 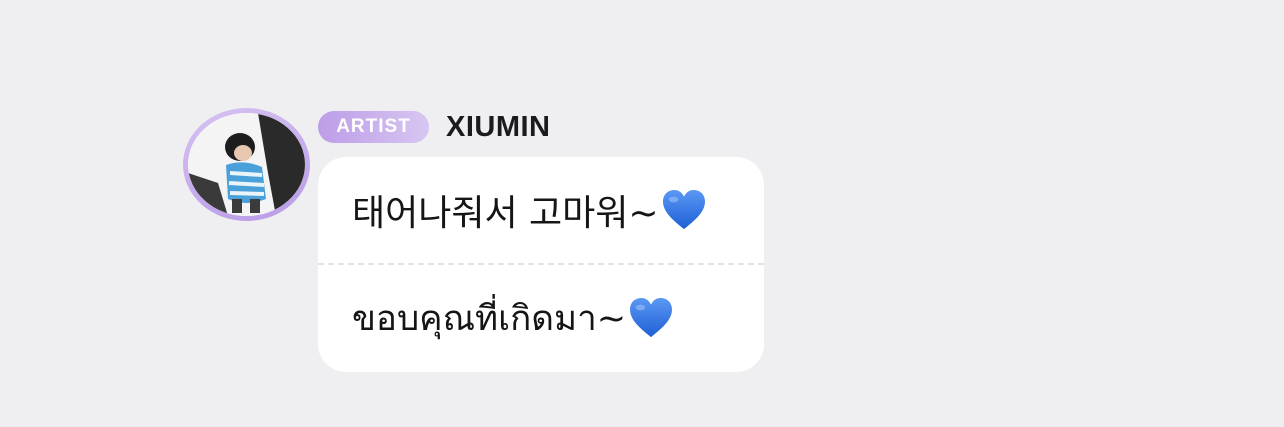 I want to click on author-name: XIUMIN, so click(x=498, y=127).